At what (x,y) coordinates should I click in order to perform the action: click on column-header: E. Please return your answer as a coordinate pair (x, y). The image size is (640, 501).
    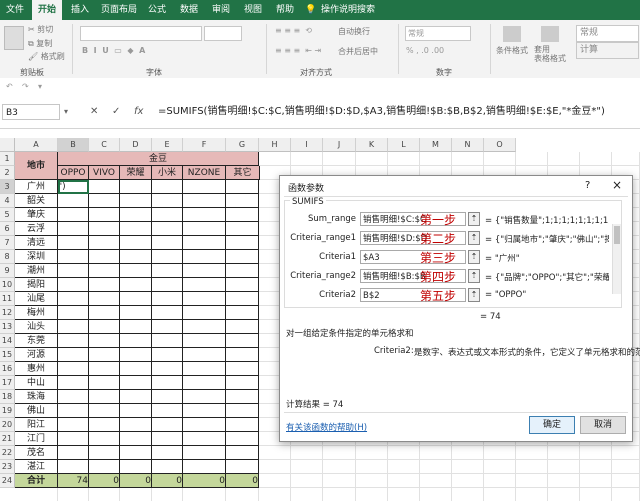
    Looking at the image, I should click on (167, 145).